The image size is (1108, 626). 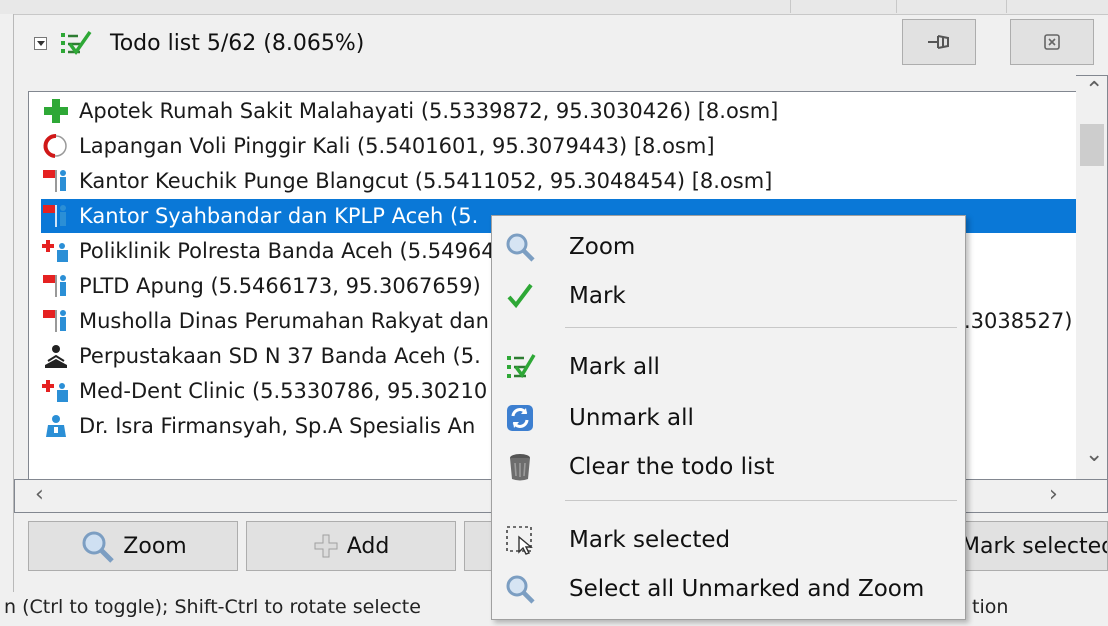 What do you see at coordinates (597, 296) in the screenshot?
I see `menu-item-label: Mark` at bounding box center [597, 296].